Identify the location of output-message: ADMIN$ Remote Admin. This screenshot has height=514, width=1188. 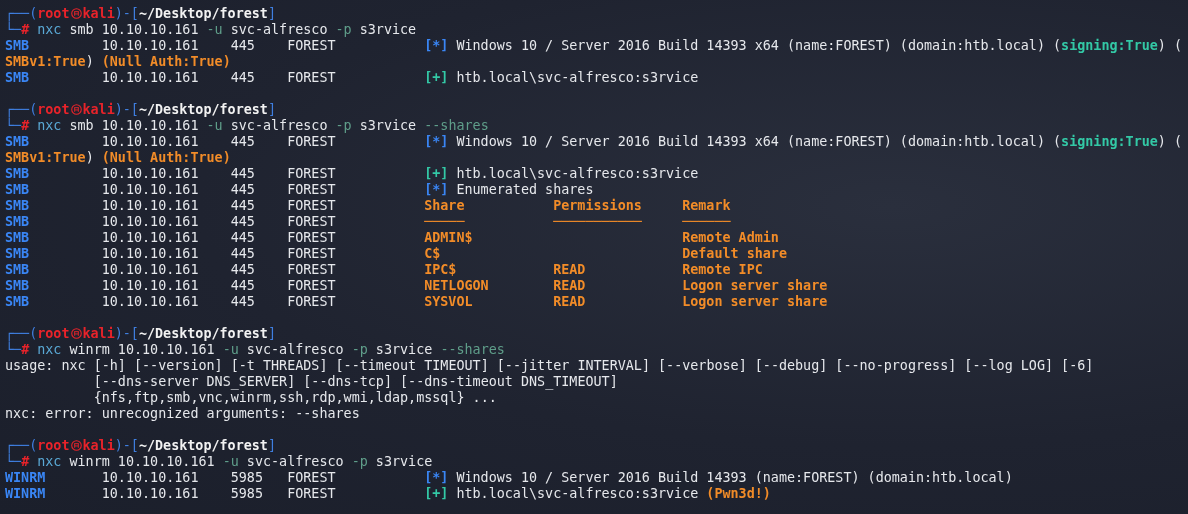
(601, 238).